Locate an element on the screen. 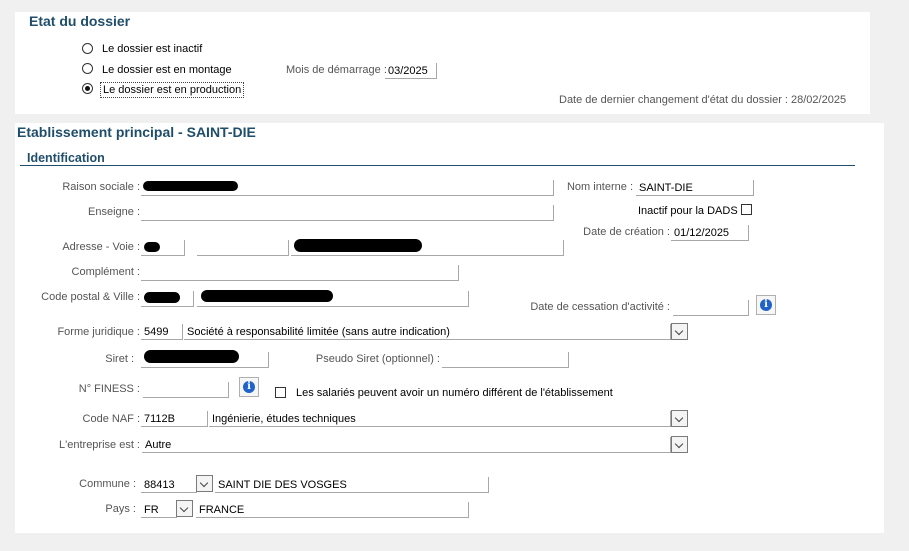 The image size is (909, 551). forme-juridique-label: Forme juridique : is located at coordinates (98, 332).